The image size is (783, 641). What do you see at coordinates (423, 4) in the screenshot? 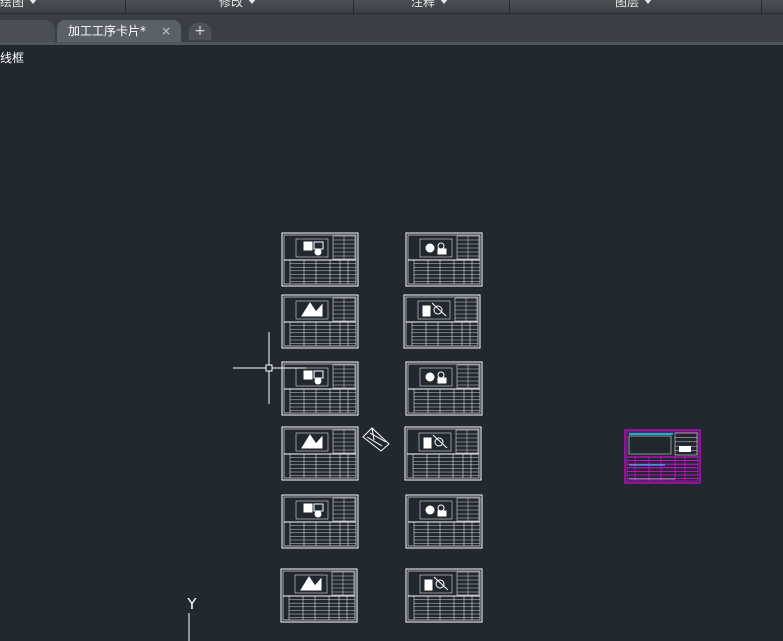
I see `ribbon-panel-annotate-label: 注释` at bounding box center [423, 4].